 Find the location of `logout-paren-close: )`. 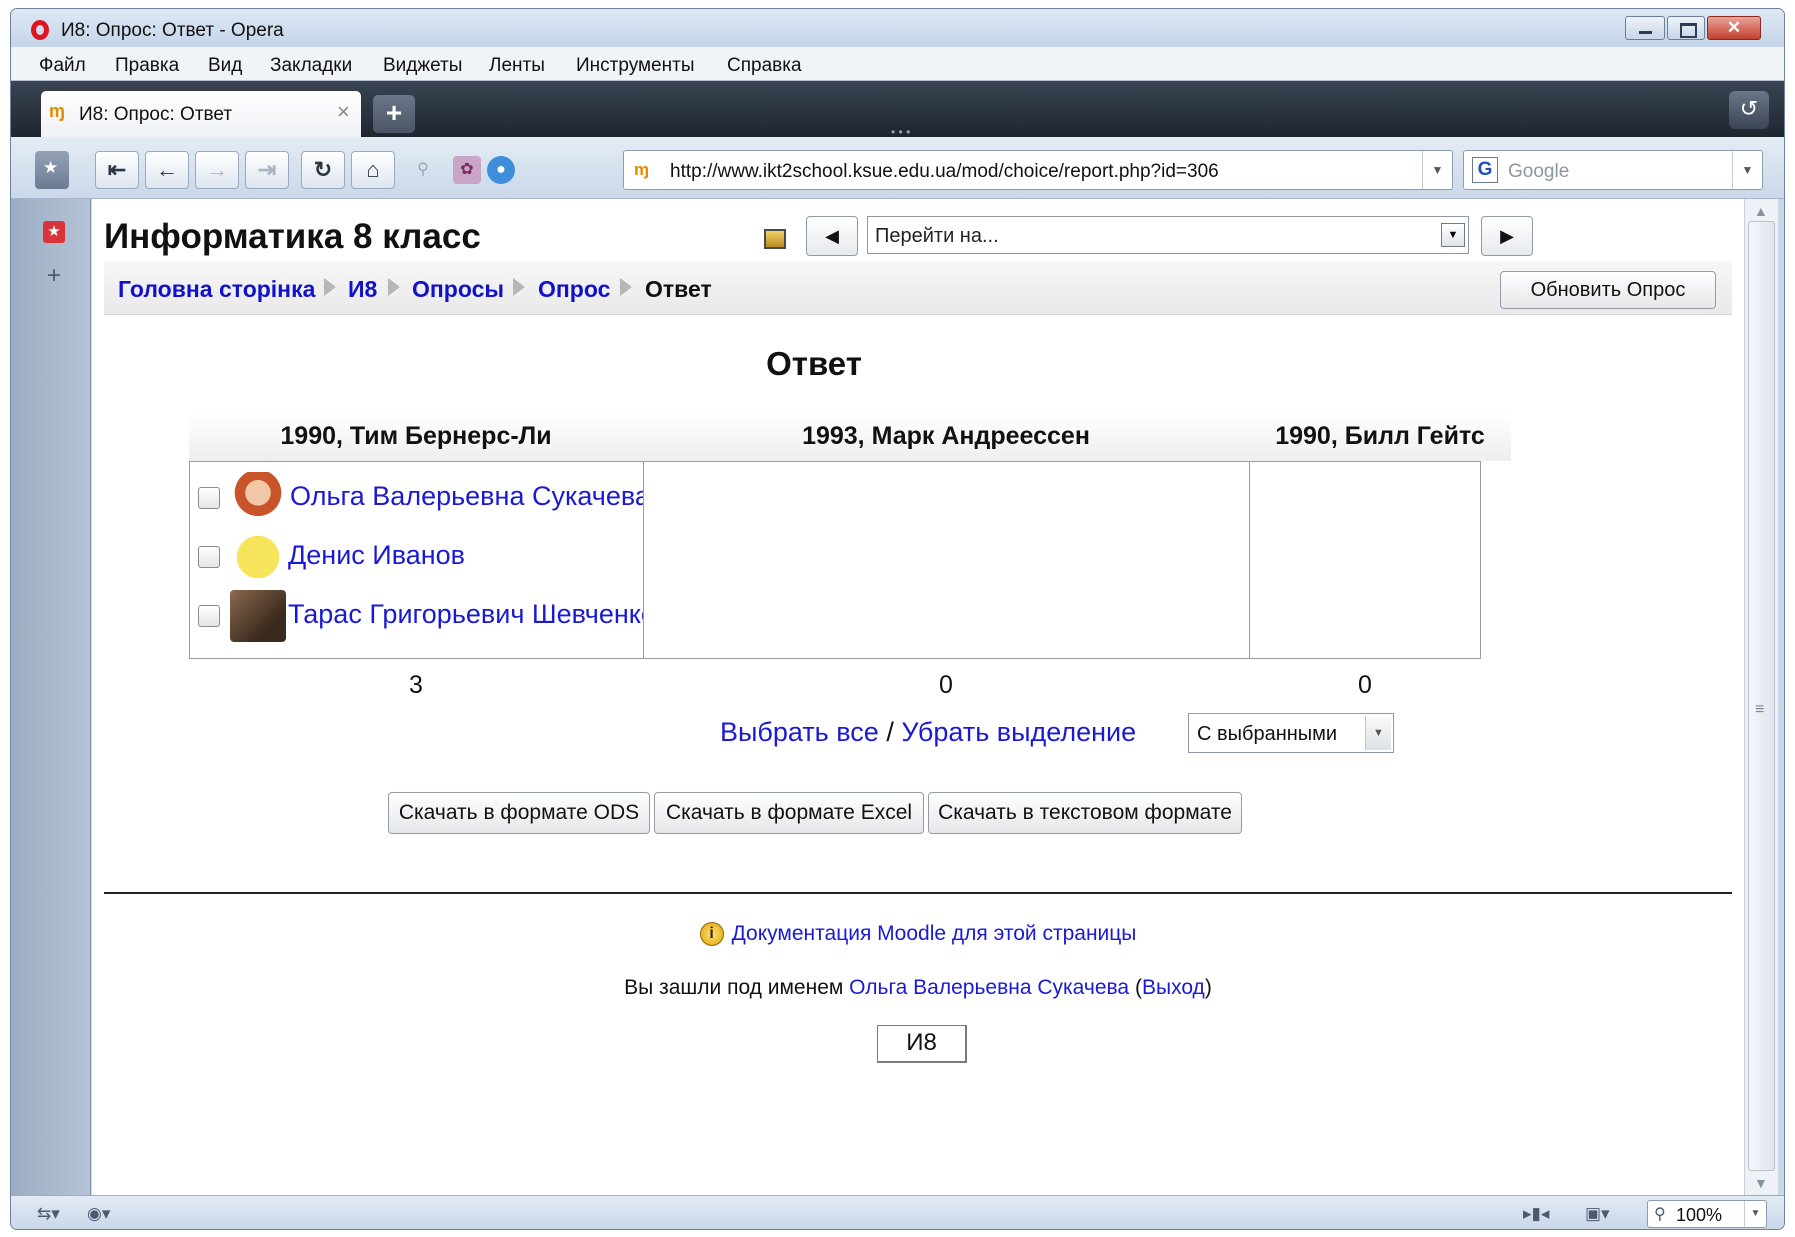

logout-paren-close: ) is located at coordinates (1208, 987).